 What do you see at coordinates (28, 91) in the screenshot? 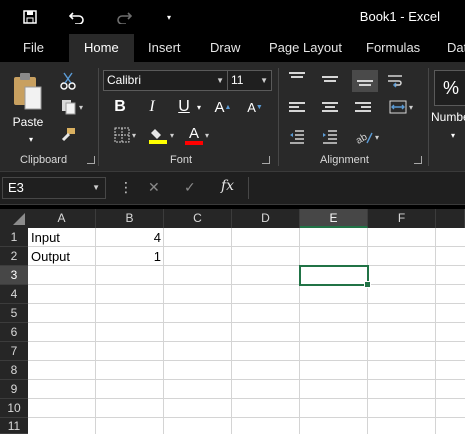
I see `paste-icon` at bounding box center [28, 91].